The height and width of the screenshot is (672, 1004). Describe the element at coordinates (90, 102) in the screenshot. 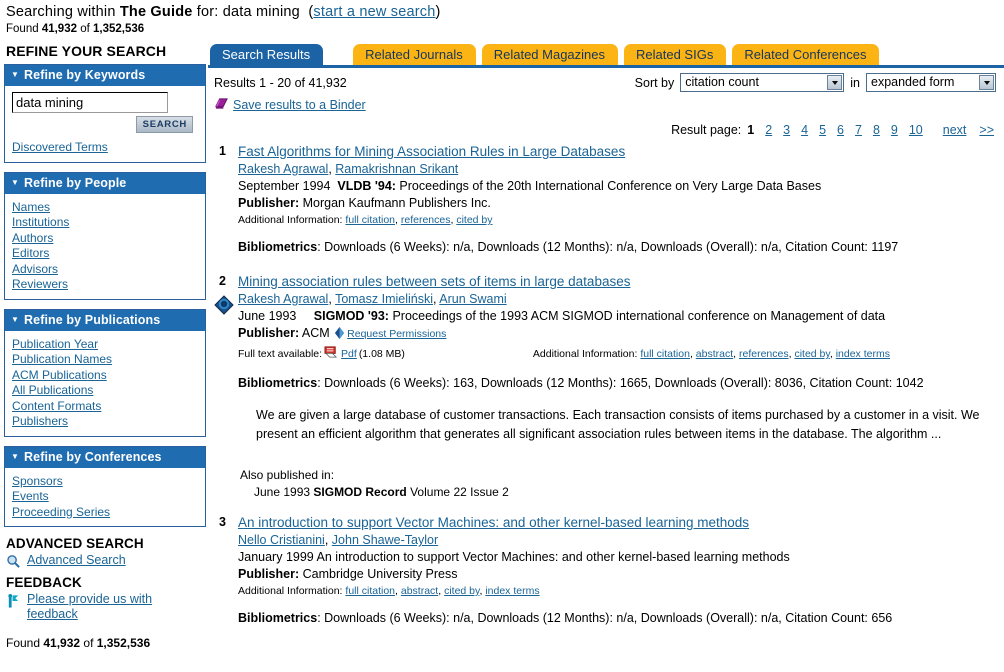

I see `keyword-search-input` at that location.